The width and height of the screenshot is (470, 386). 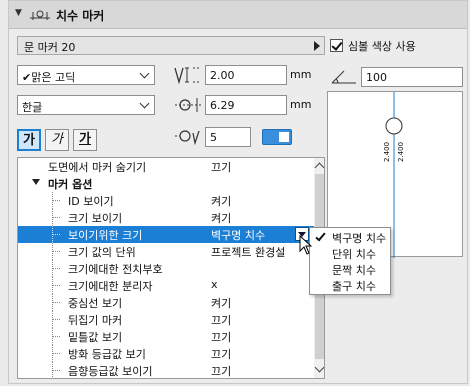 I want to click on dropdown-option: 벽구명 치수, so click(x=359, y=238).